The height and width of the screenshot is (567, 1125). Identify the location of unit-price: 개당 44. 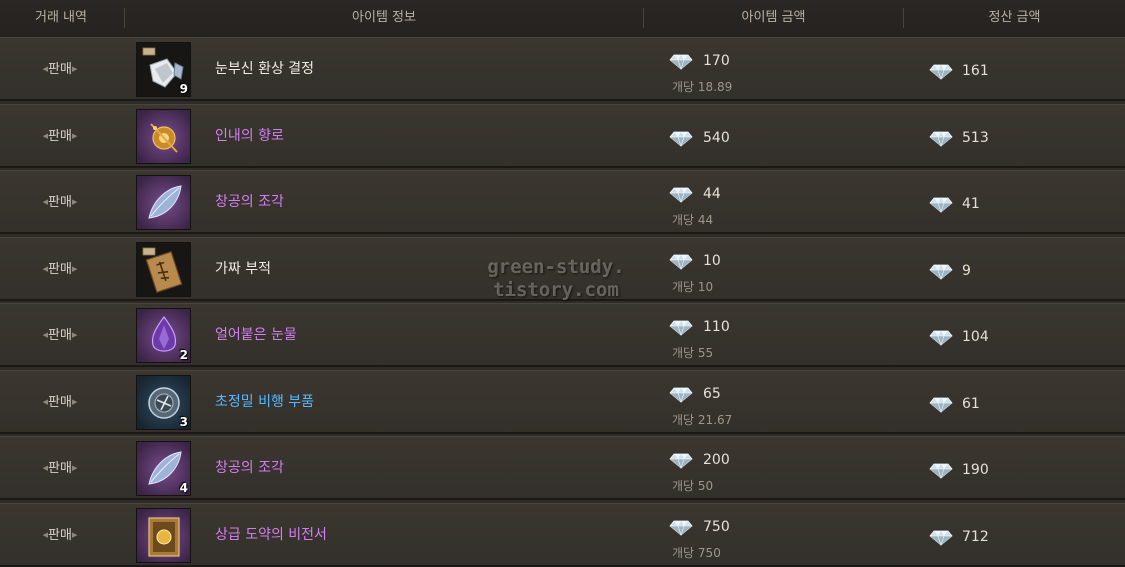
(692, 219).